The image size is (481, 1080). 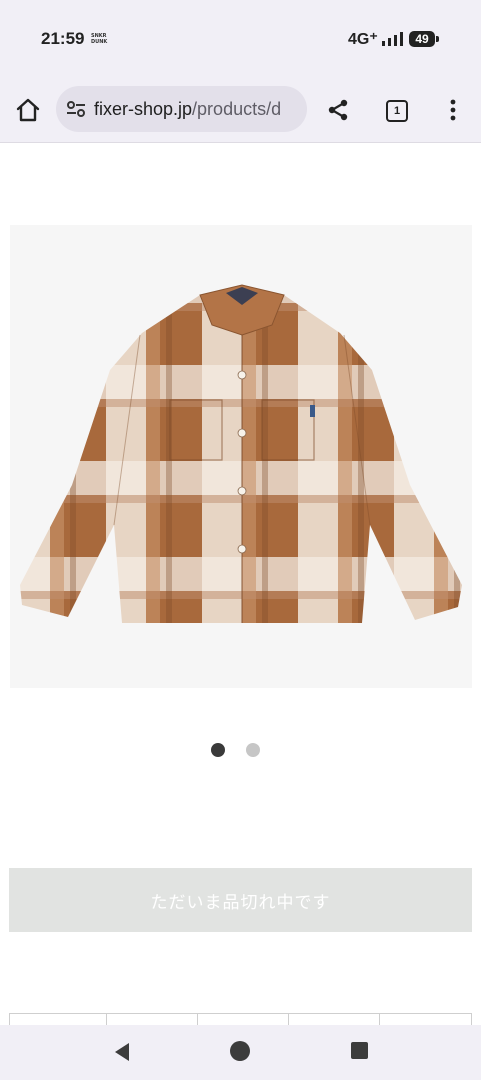 What do you see at coordinates (397, 111) in the screenshot?
I see `tab-switcher-button: 1` at bounding box center [397, 111].